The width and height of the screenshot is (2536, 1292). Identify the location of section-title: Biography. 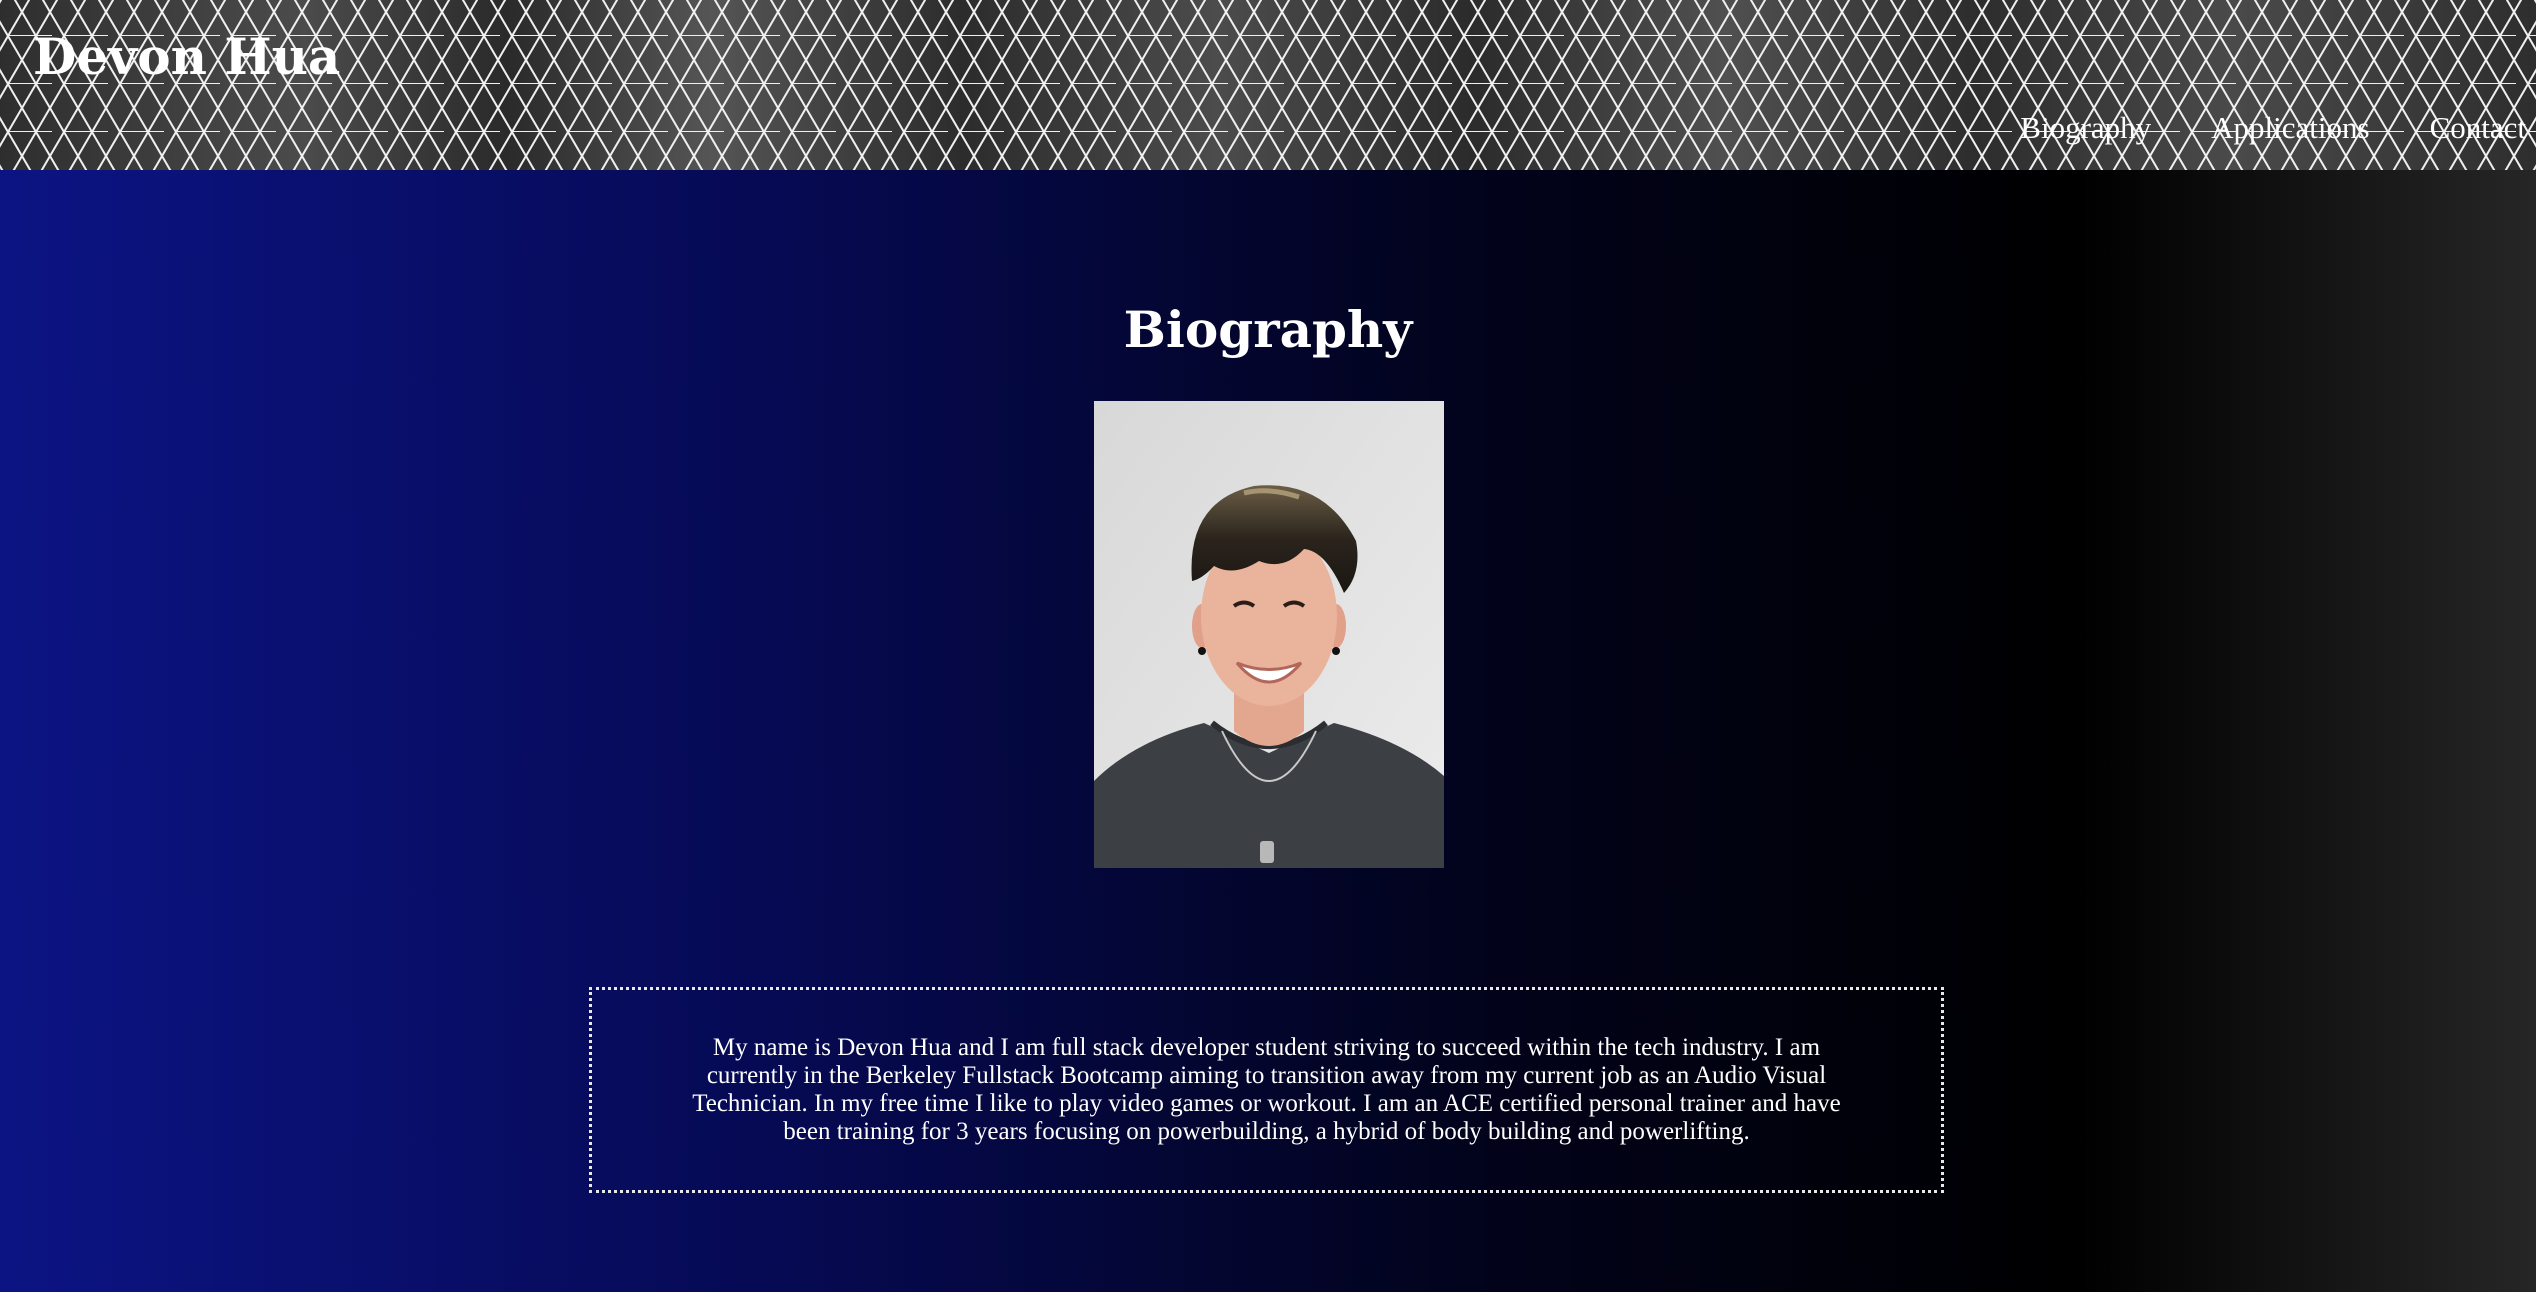
(1268, 329).